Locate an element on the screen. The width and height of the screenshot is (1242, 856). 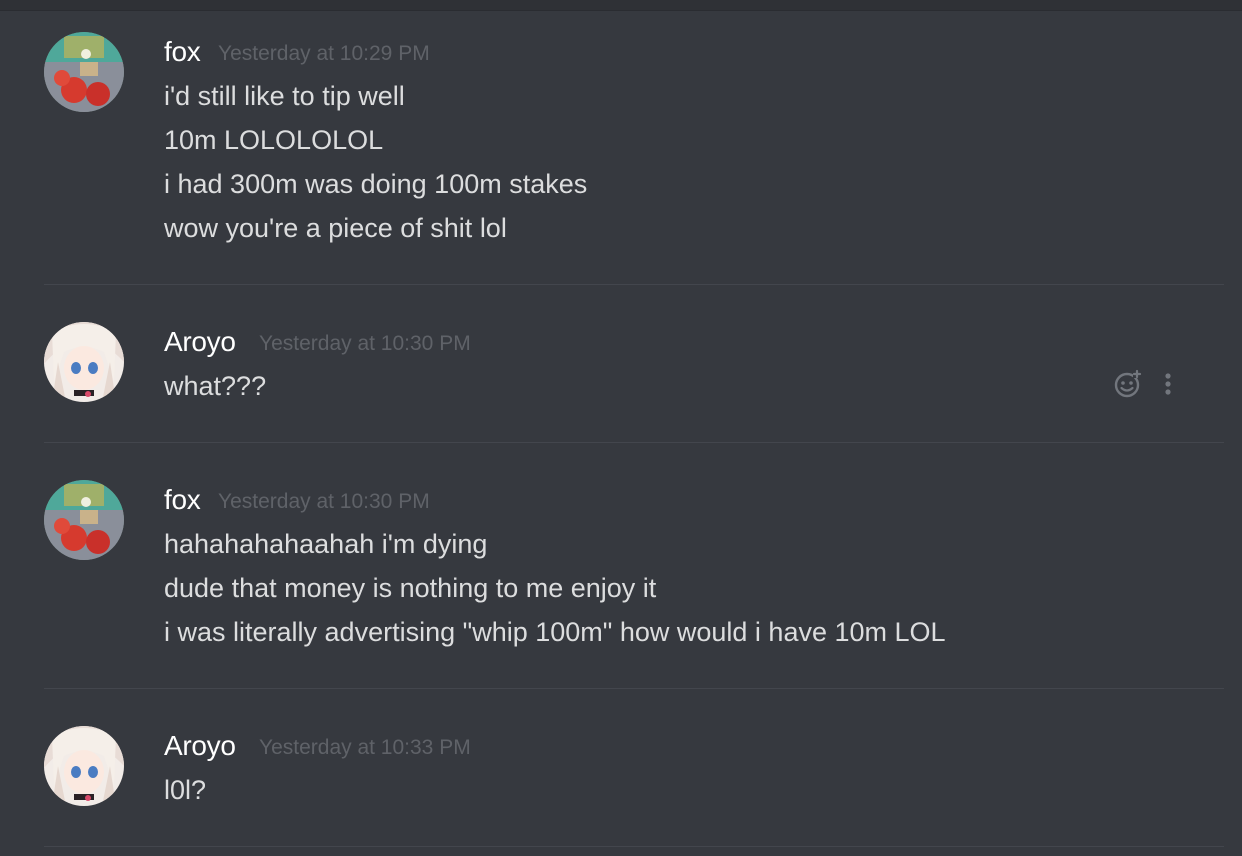
message-text: hahahahahaahah i'm dying is located at coordinates (326, 544).